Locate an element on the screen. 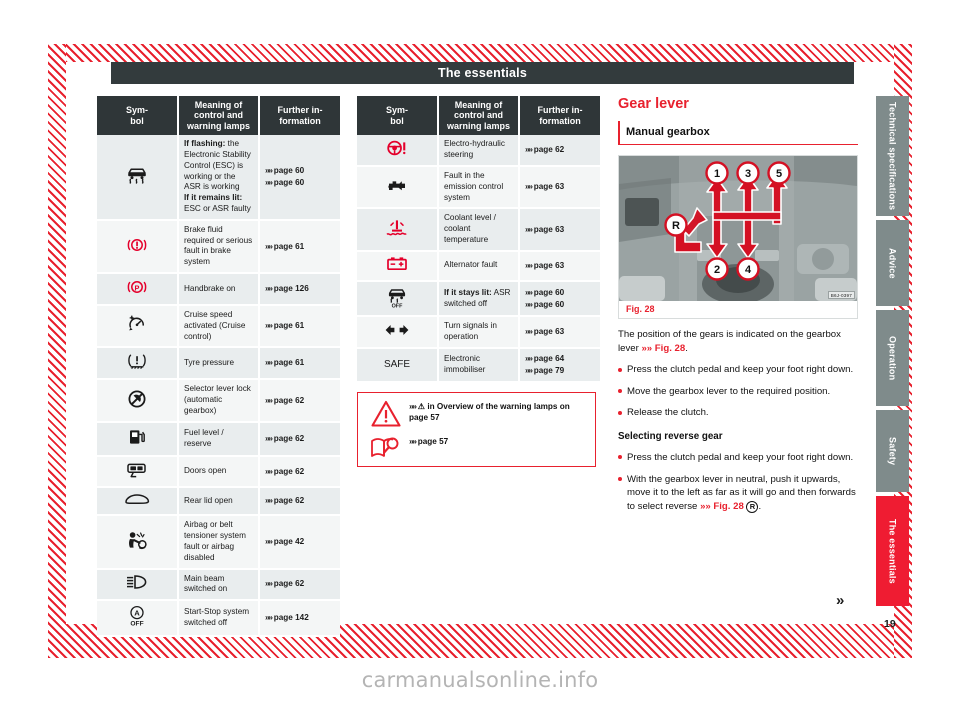 The width and height of the screenshot is (960, 708). safe-immobiliser-icon: SAFE is located at coordinates (398, 365).